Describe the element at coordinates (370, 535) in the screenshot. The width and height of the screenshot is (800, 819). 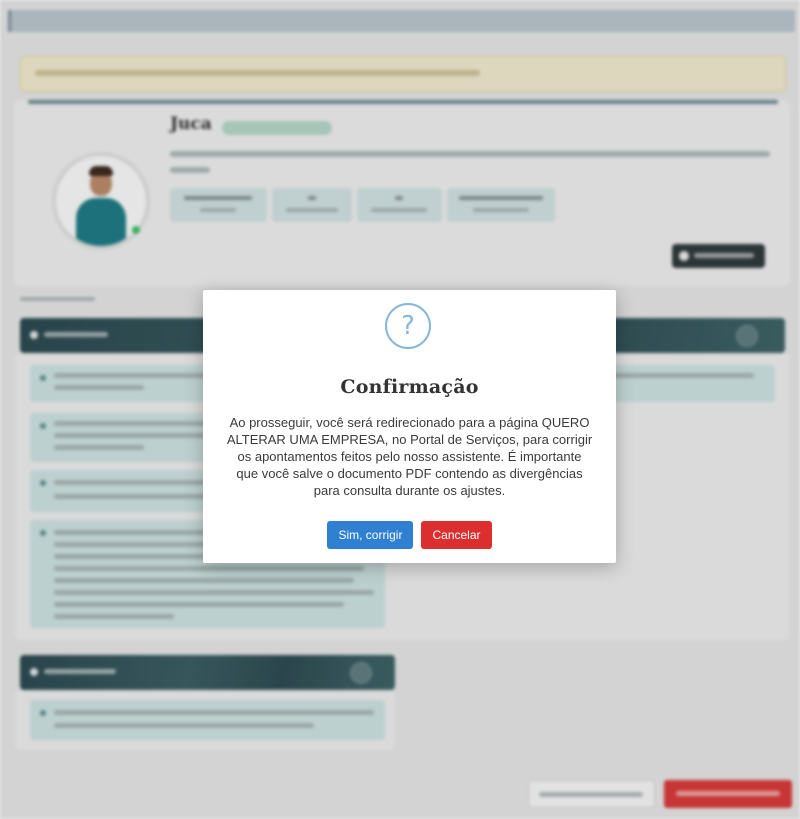
I see `confirm-button: Sim, corrigir` at that location.